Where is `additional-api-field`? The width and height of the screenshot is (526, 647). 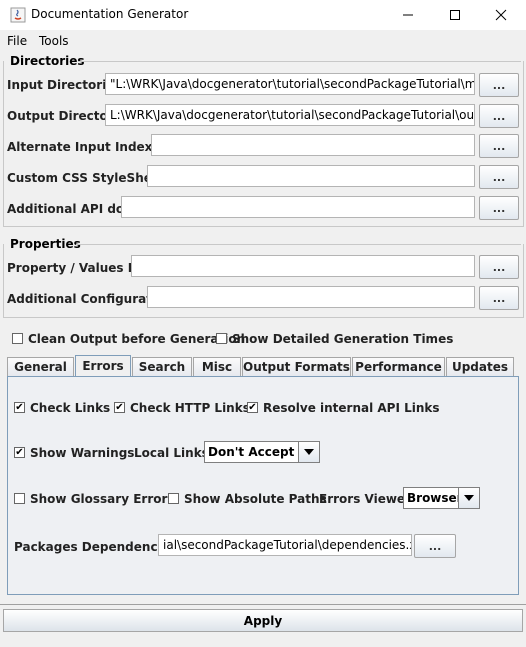 additional-api-field is located at coordinates (298, 207).